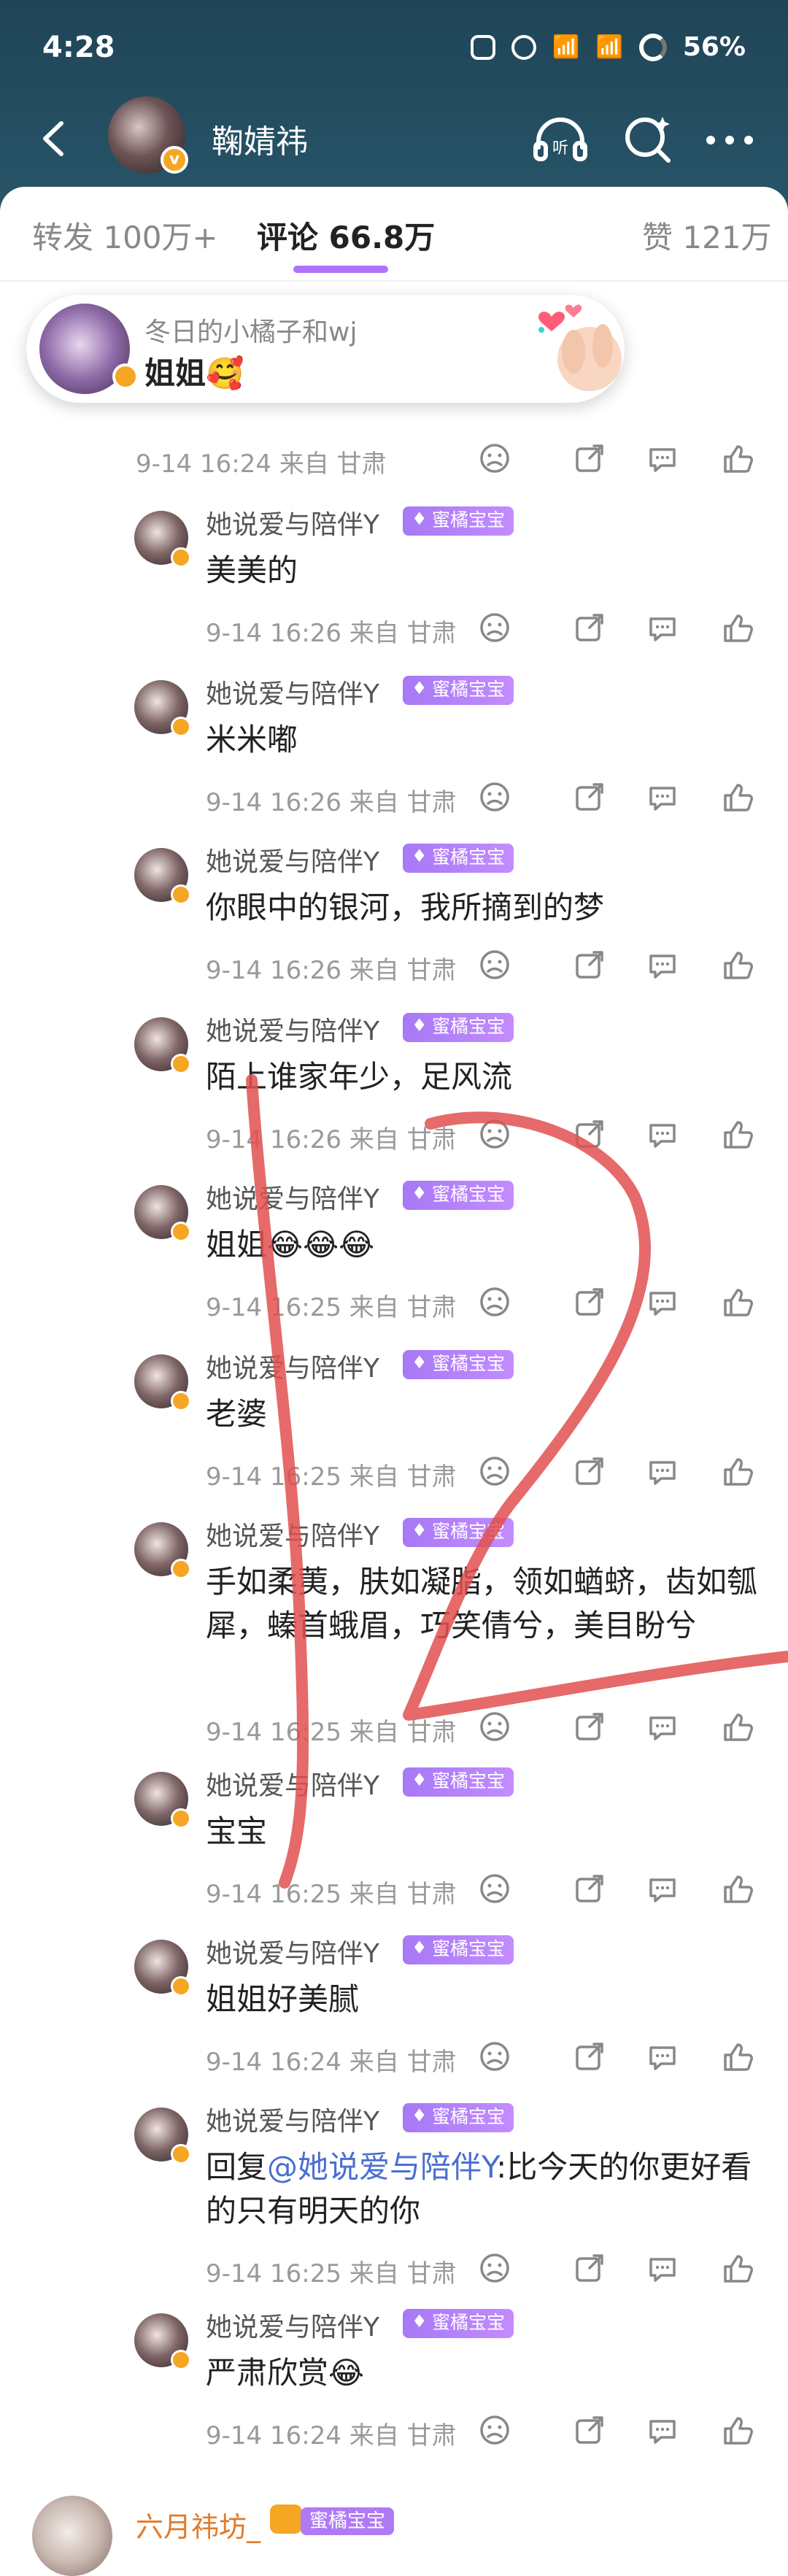  Describe the element at coordinates (707, 236) in the screenshot. I see `tab-likes: 赞 121万` at that location.